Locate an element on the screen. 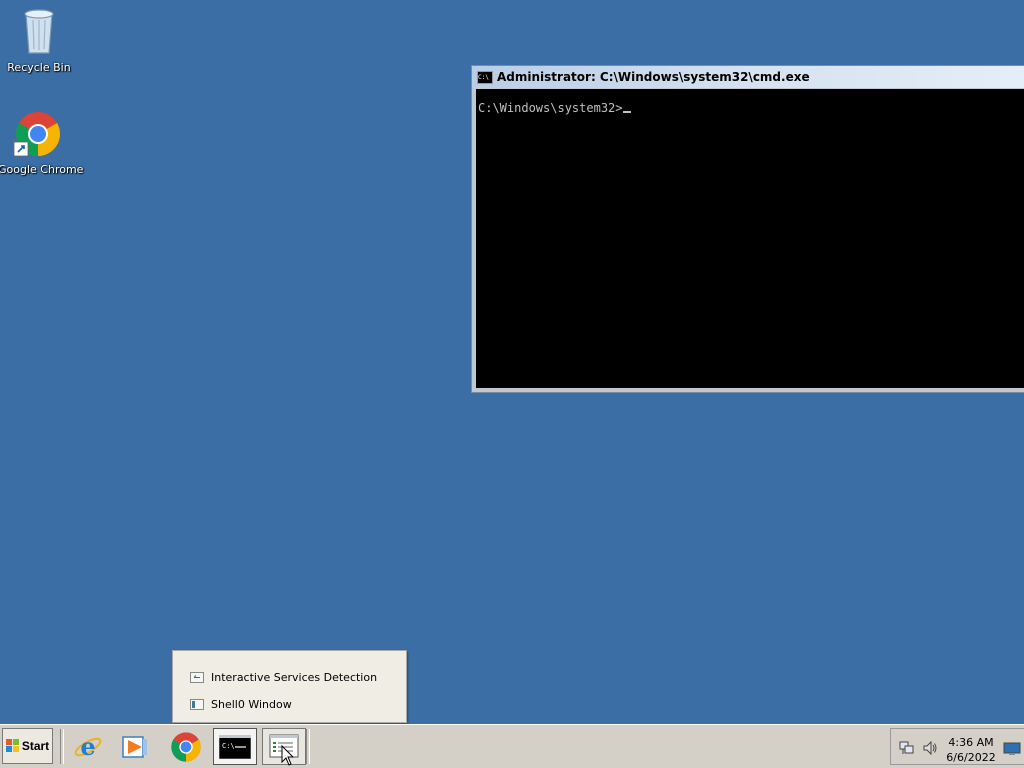  desktop-icon-label: Google Chrome is located at coordinates (42, 169).